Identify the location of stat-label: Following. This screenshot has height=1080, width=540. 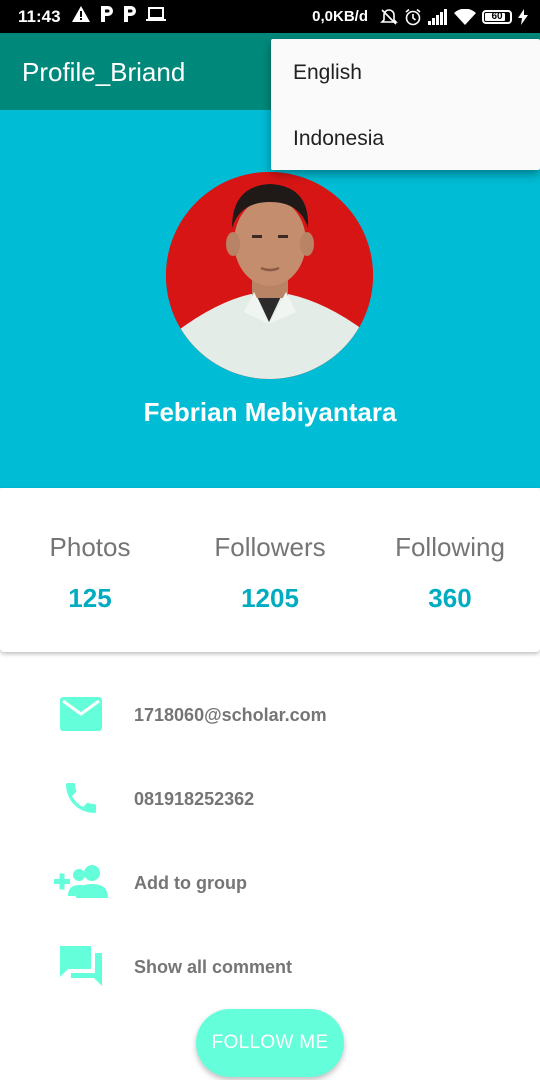
(450, 547).